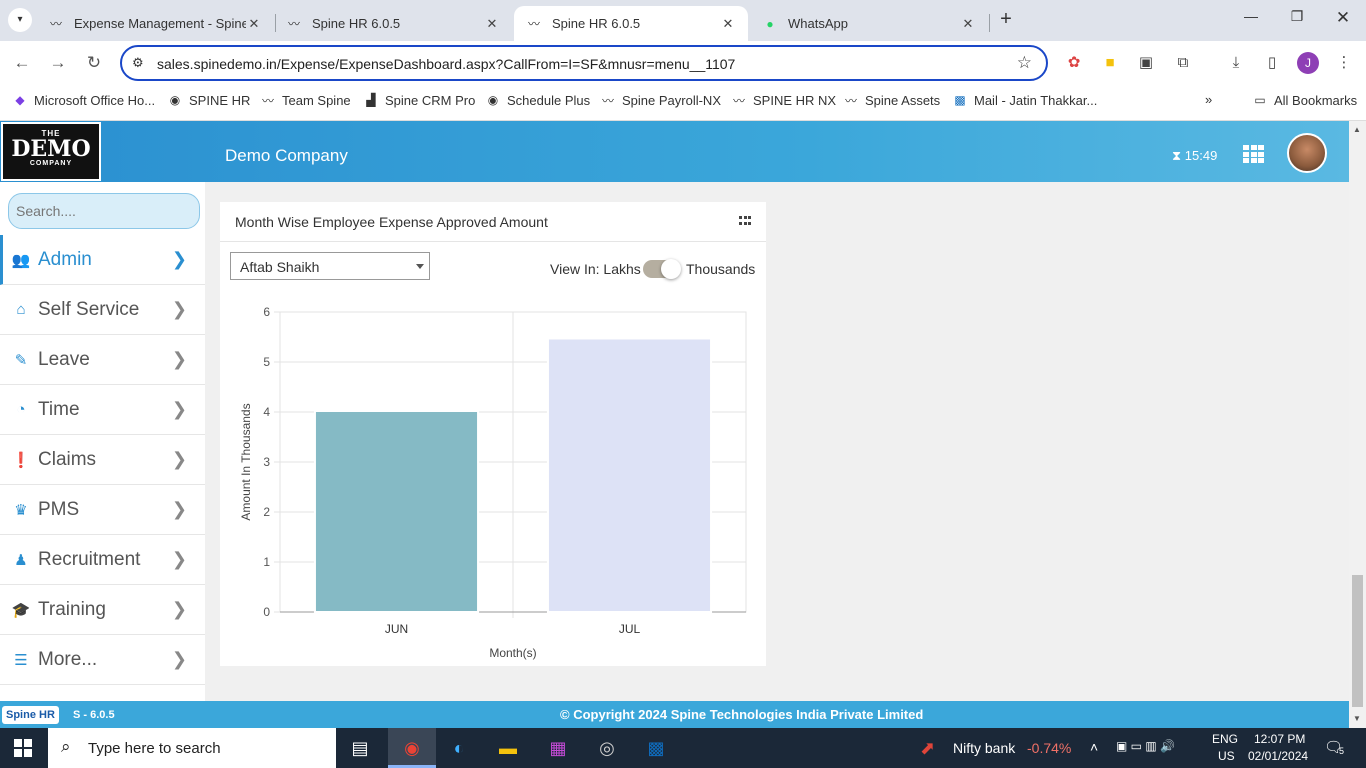 This screenshot has height=768, width=1366. I want to click on site-settings-icon: ⚙, so click(138, 63).